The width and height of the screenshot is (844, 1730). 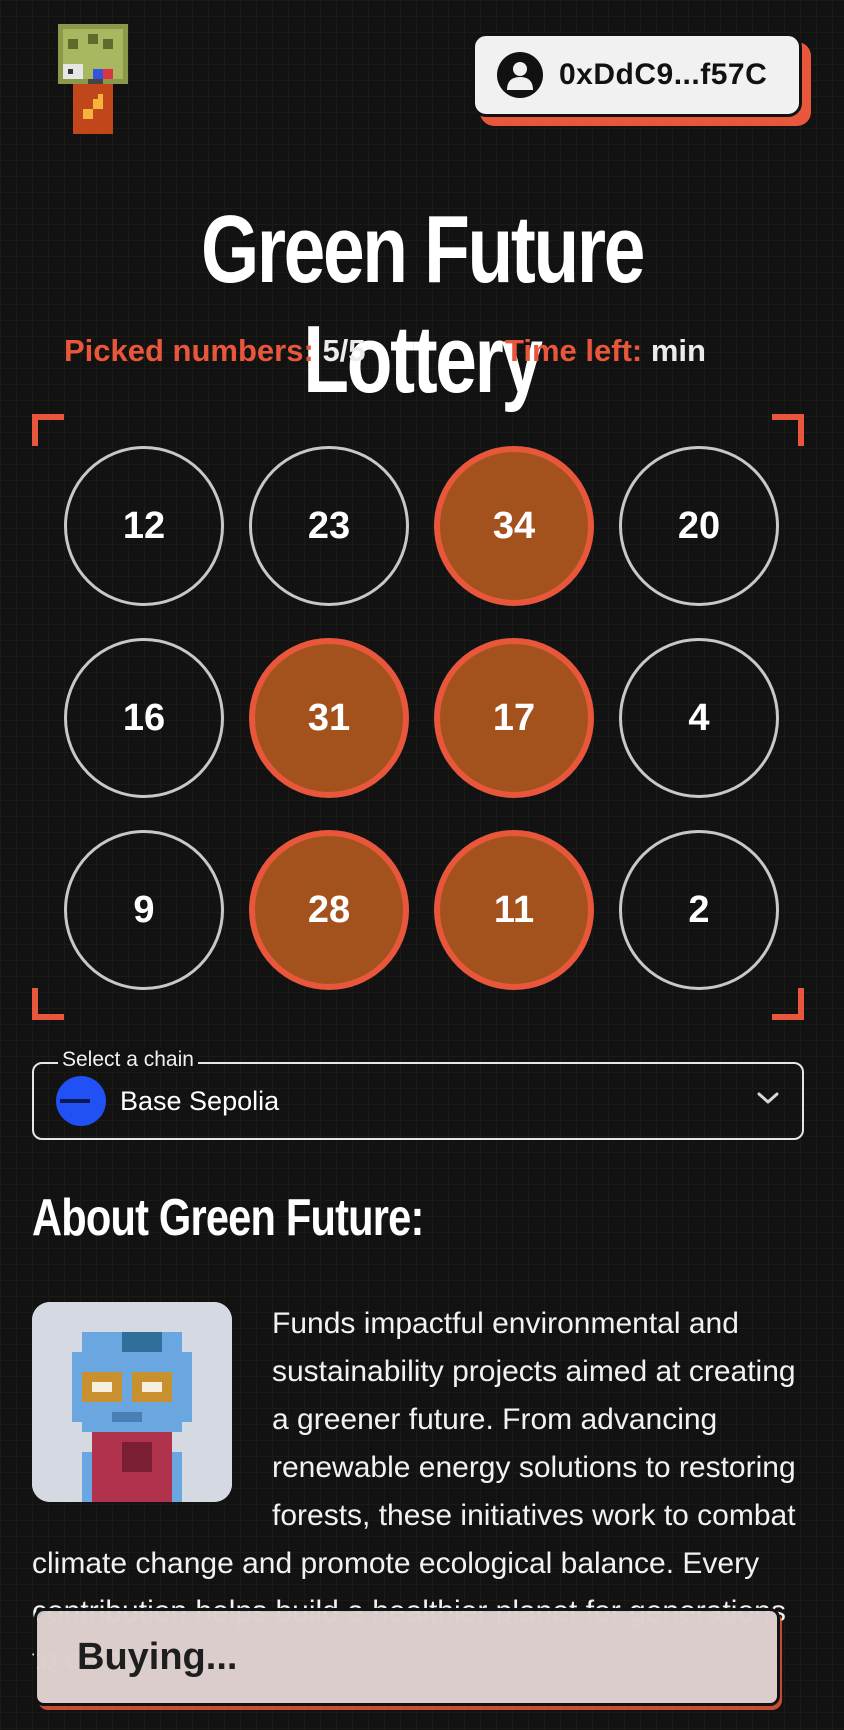 I want to click on number-ball: 9, so click(x=144, y=910).